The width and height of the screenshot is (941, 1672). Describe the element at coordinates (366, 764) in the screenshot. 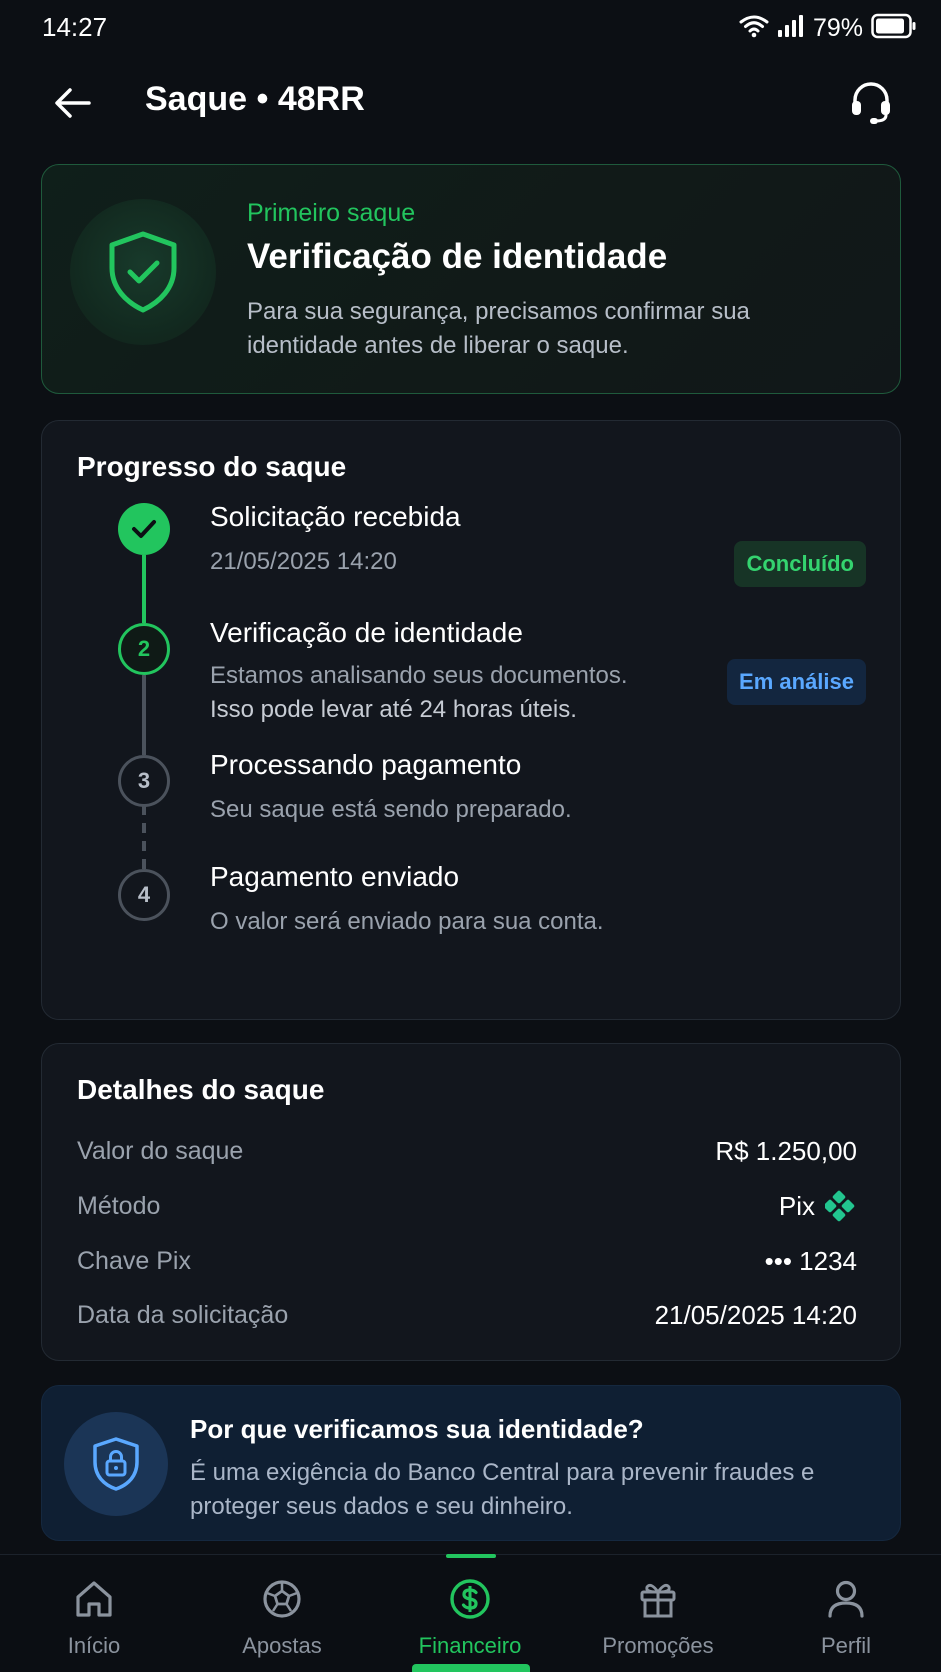

I see `step-3-title: Processando pagamento` at that location.